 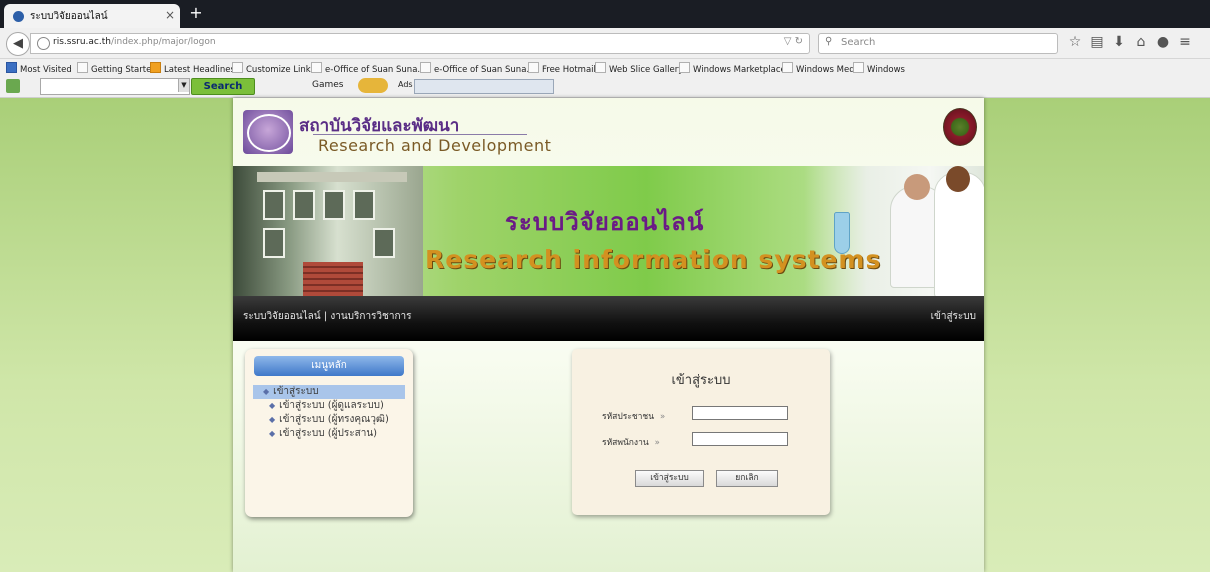 I want to click on search-placeholder: Search, so click(x=858, y=42).